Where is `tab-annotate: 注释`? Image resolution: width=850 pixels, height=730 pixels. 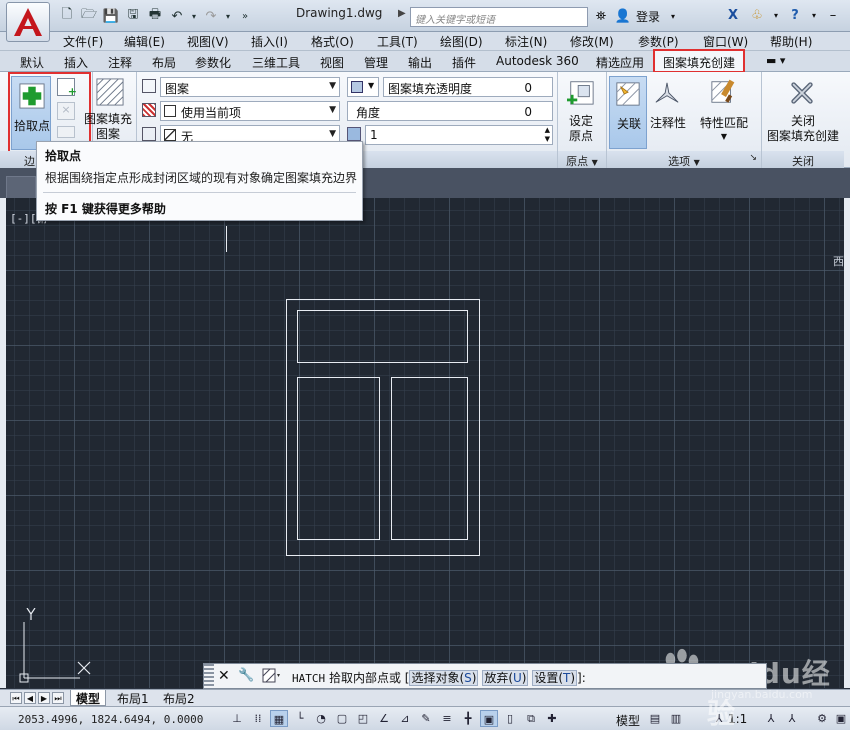 tab-annotate: 注释 is located at coordinates (120, 62).